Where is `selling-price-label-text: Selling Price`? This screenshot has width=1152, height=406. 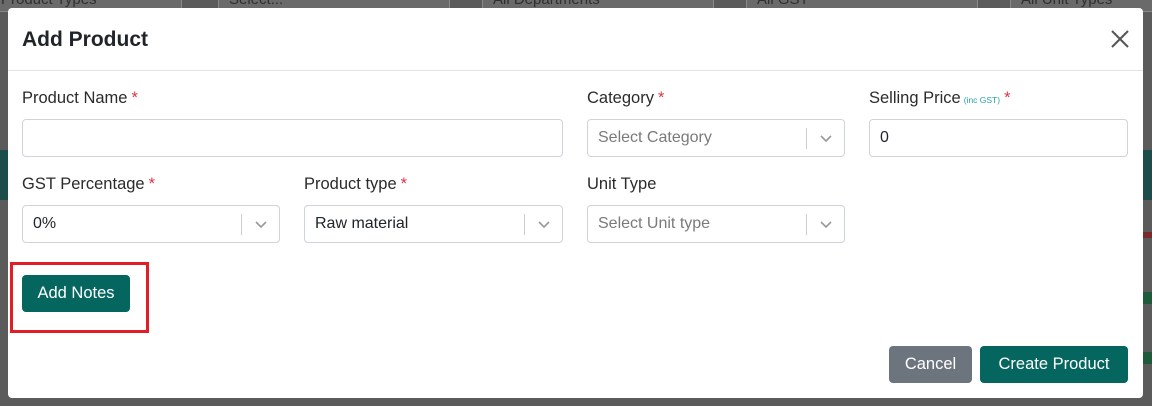 selling-price-label-text: Selling Price is located at coordinates (915, 98).